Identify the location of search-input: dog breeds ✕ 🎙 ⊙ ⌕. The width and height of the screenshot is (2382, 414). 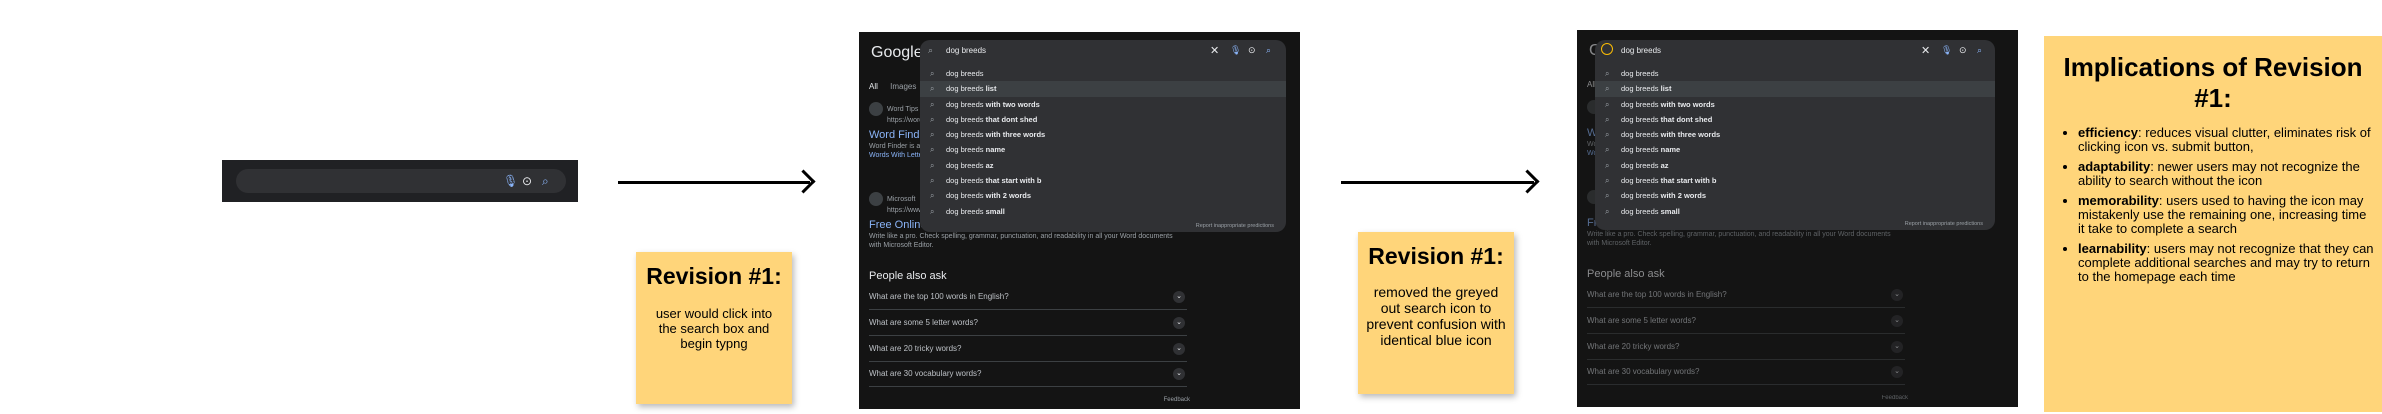
(1795, 52).